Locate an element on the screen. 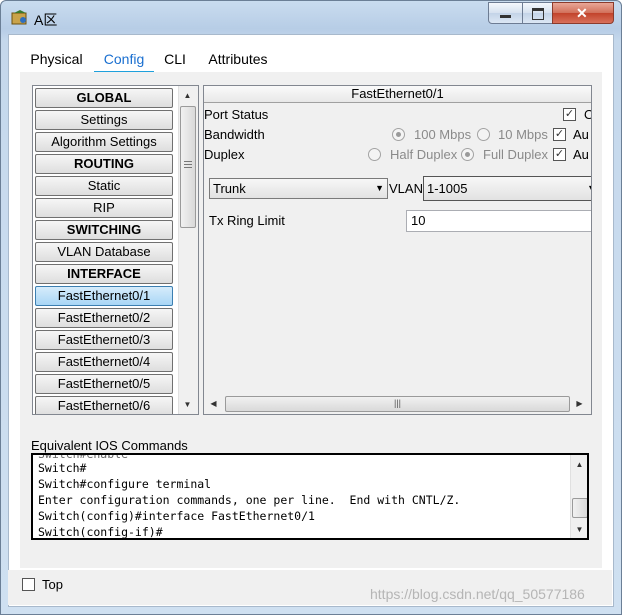  full-duplex-label: Full Duplex is located at coordinates (516, 154).